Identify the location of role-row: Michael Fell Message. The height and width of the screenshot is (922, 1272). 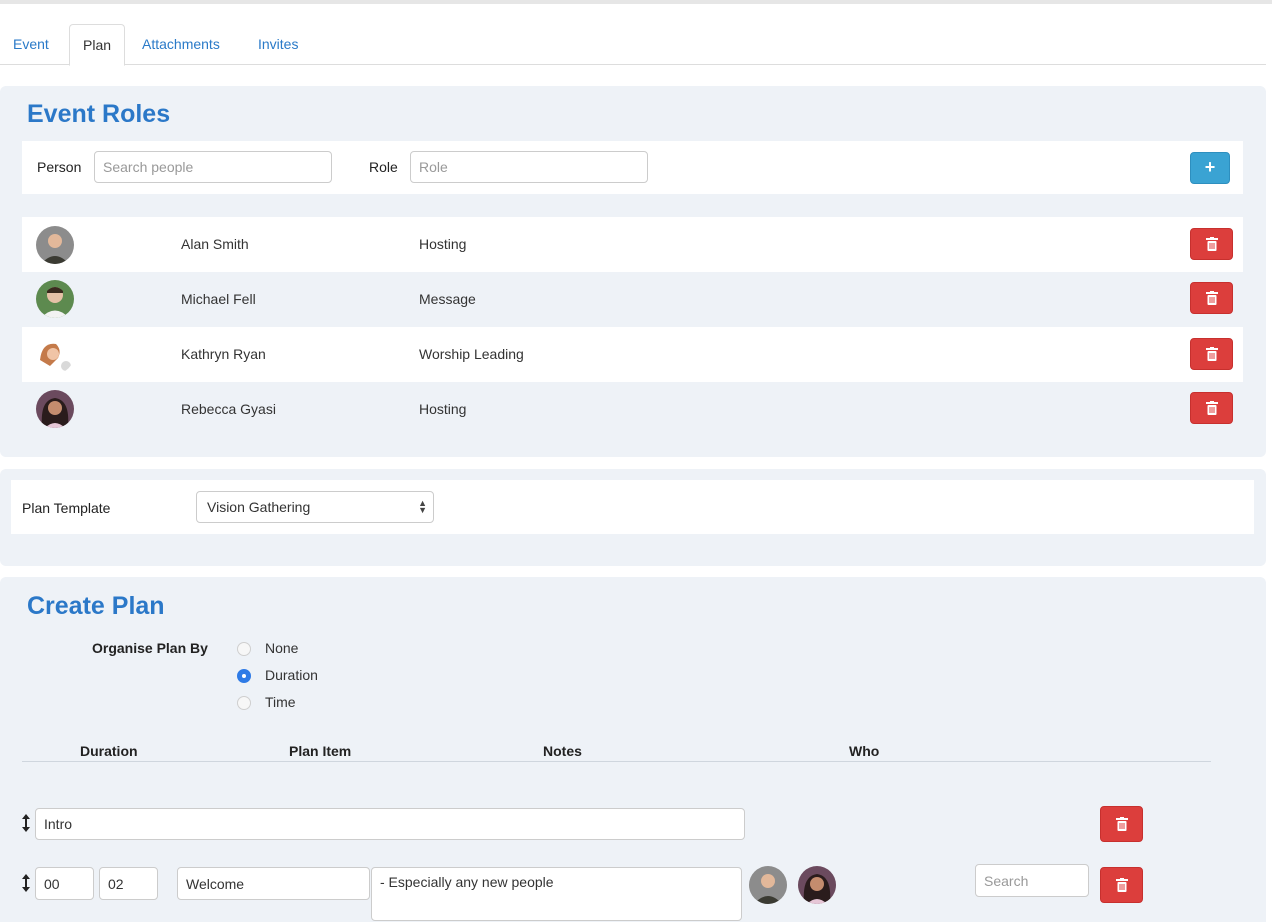
(632, 299).